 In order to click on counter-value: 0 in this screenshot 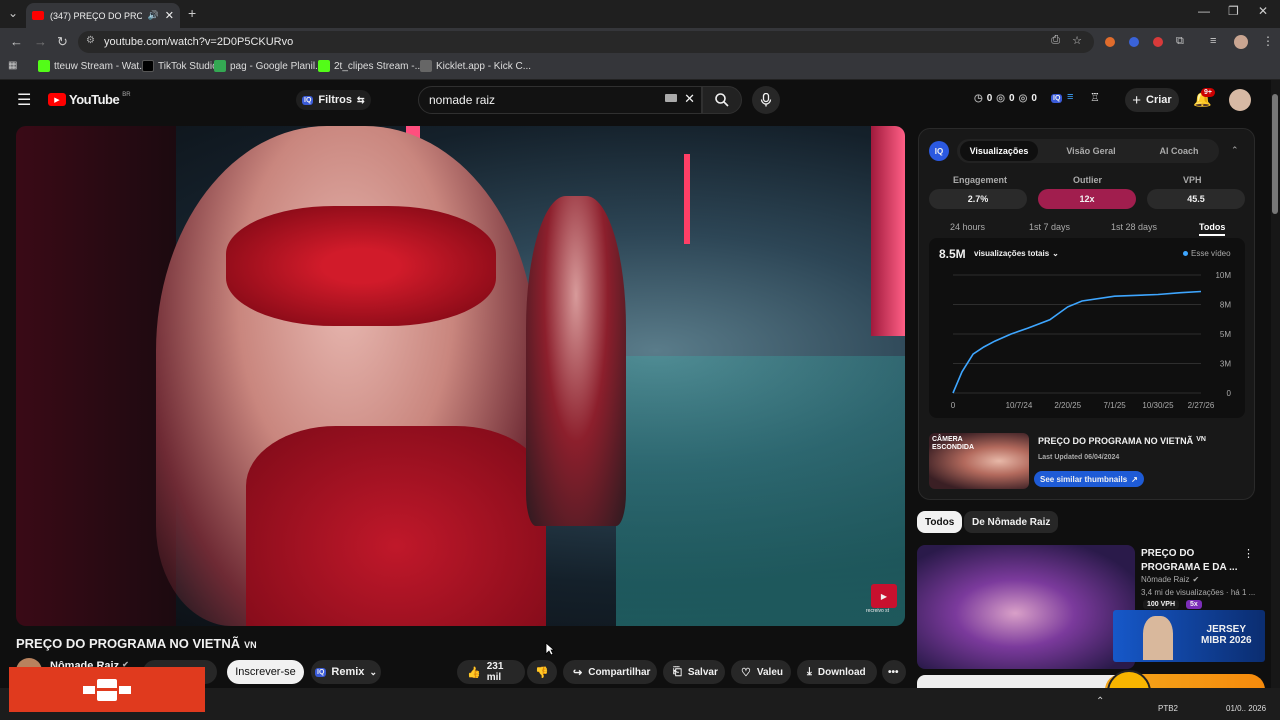, I will do `click(989, 98)`.